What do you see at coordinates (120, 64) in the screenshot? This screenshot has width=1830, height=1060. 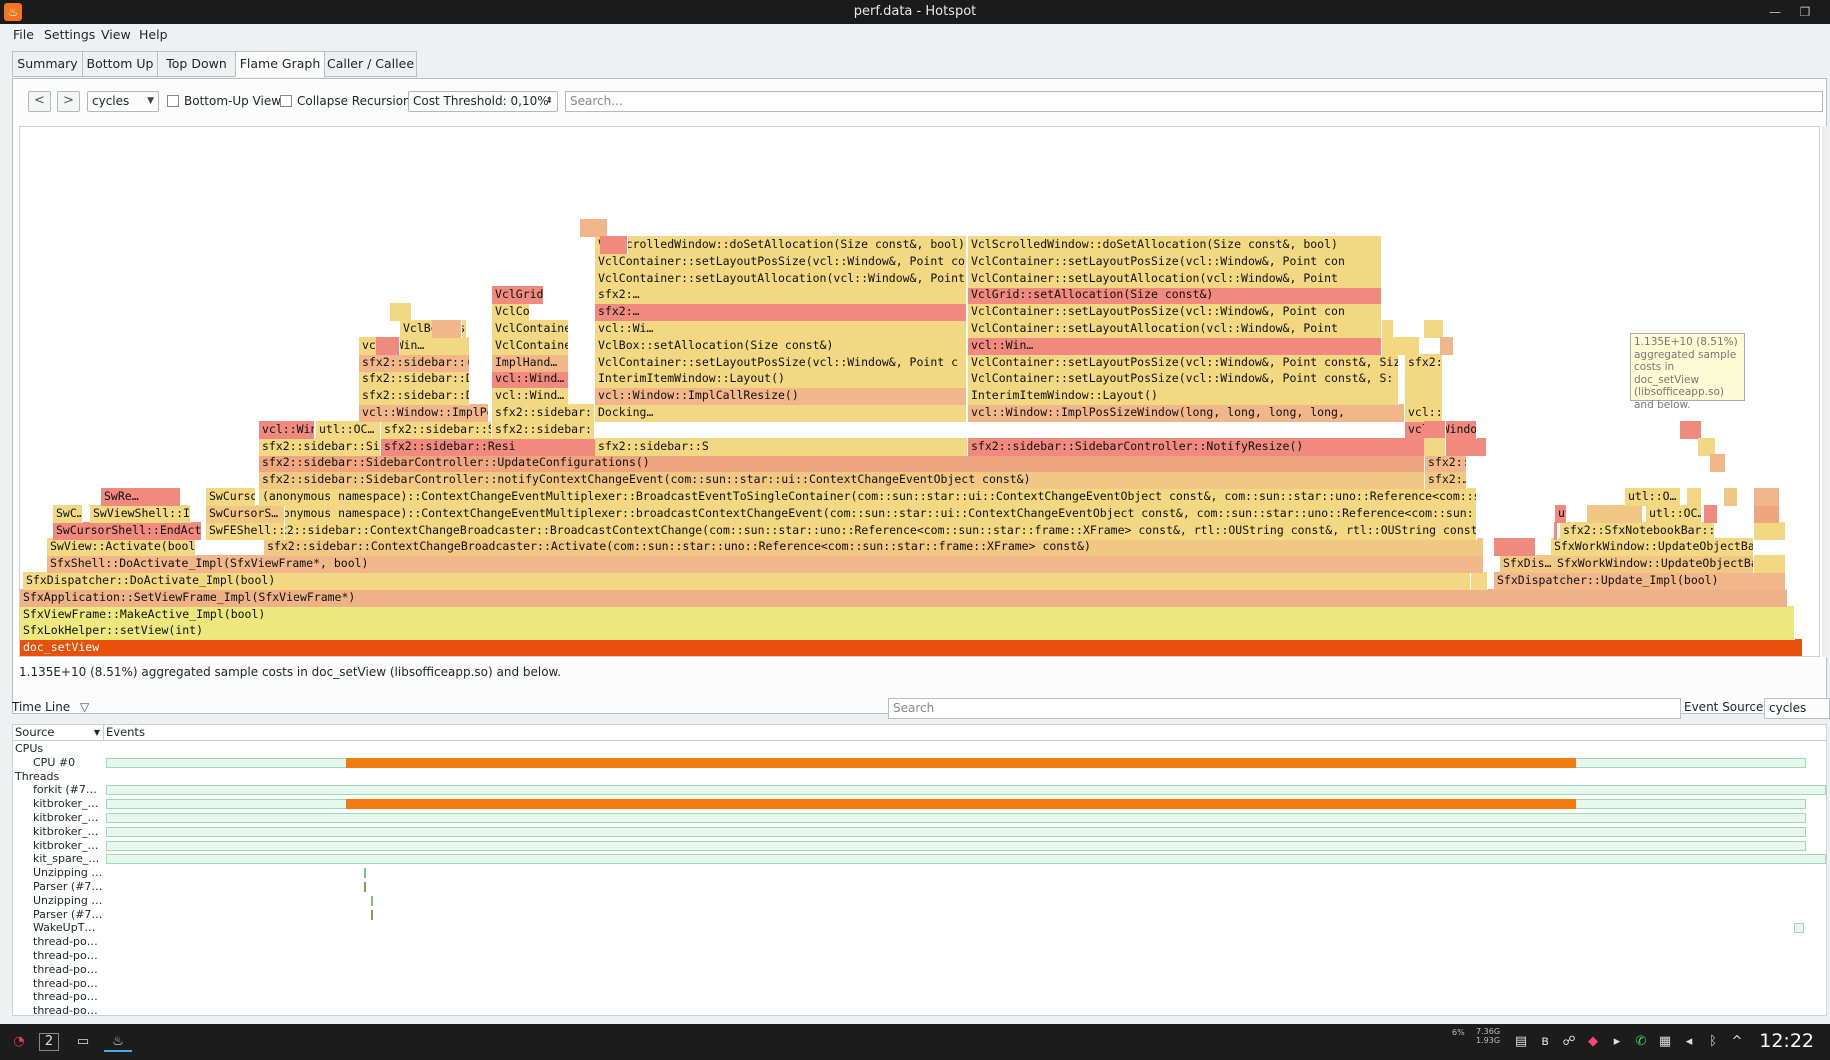 I see `tab-bottom-up: Bottom Up` at bounding box center [120, 64].